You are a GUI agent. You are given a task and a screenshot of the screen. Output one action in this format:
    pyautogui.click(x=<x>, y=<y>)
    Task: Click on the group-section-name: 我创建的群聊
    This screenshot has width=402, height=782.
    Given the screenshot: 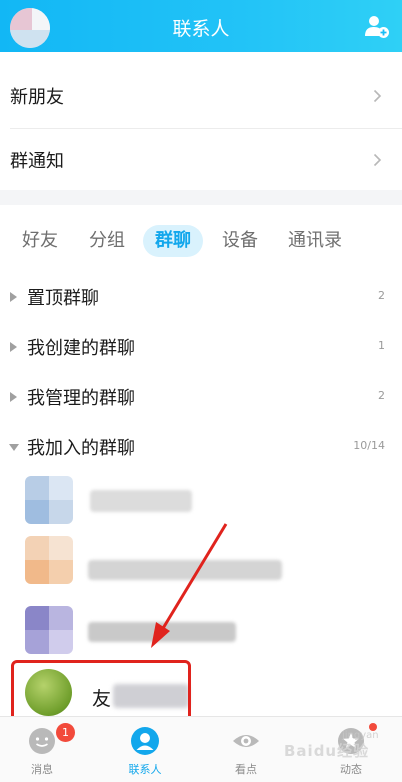 What is the action you would take?
    pyautogui.click(x=81, y=348)
    